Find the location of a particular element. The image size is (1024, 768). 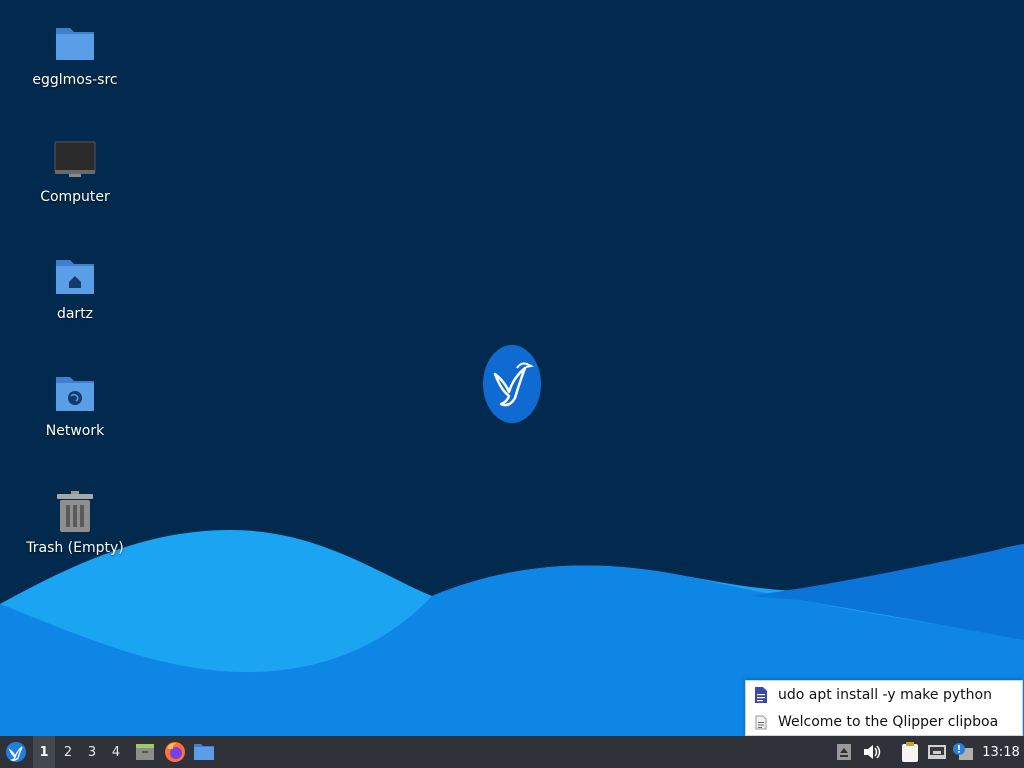

desktop-icon-label: dartz is located at coordinates (75, 314).